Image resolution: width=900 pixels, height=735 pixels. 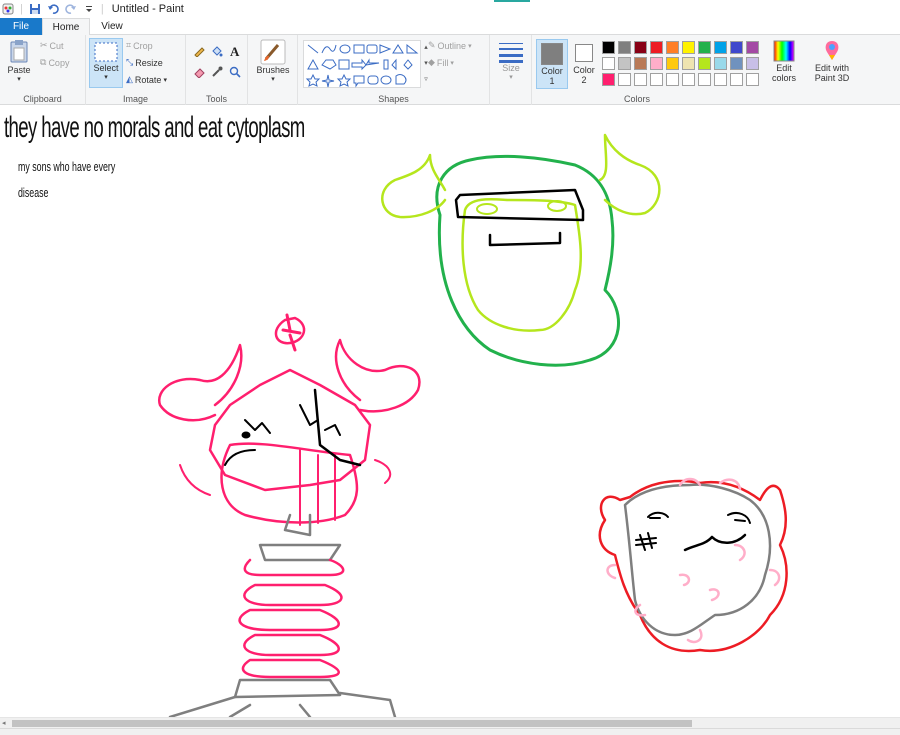 I want to click on shapes-gallery, so click(x=362, y=64).